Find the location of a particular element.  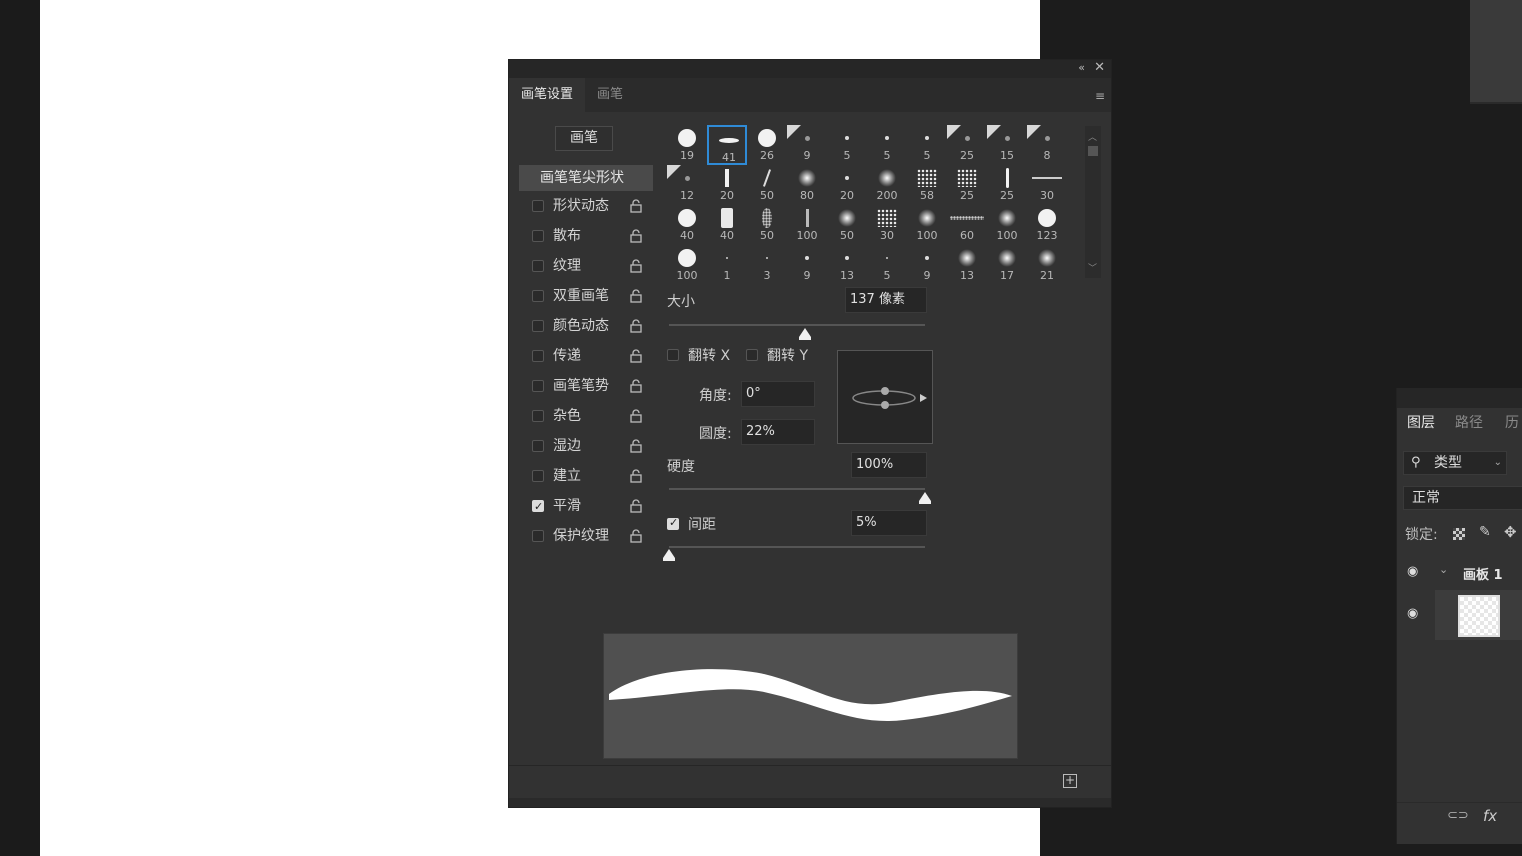

brush-tip-preset: 19 is located at coordinates (687, 145).